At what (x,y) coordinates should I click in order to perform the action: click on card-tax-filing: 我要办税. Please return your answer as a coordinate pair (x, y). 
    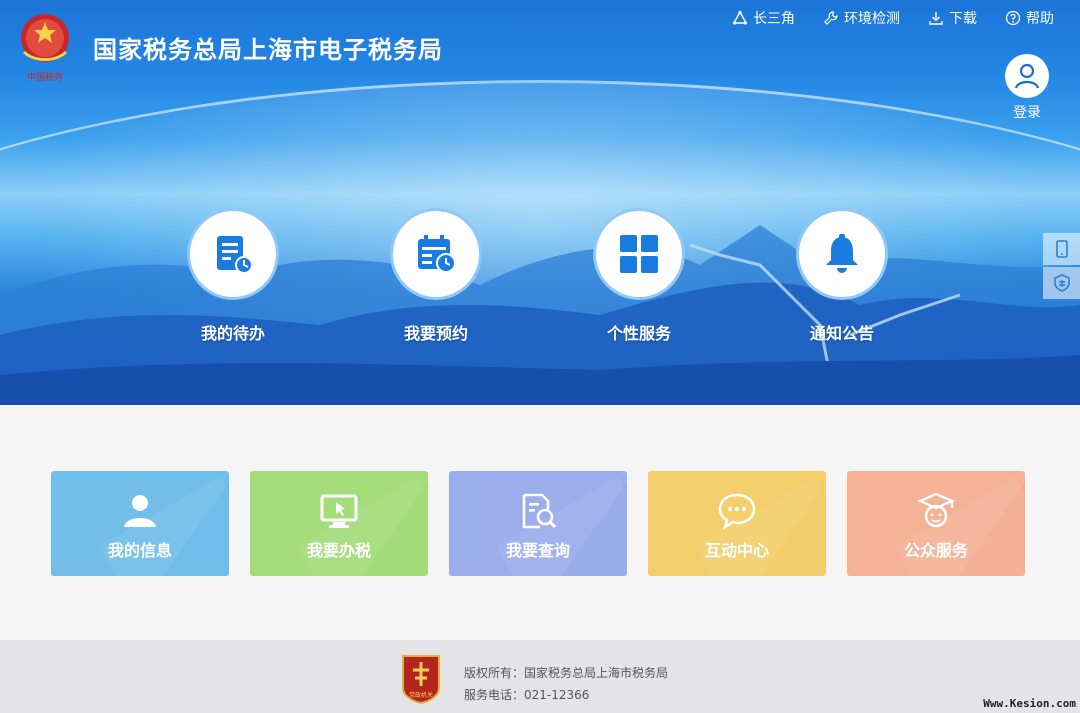
    Looking at the image, I should click on (339, 523).